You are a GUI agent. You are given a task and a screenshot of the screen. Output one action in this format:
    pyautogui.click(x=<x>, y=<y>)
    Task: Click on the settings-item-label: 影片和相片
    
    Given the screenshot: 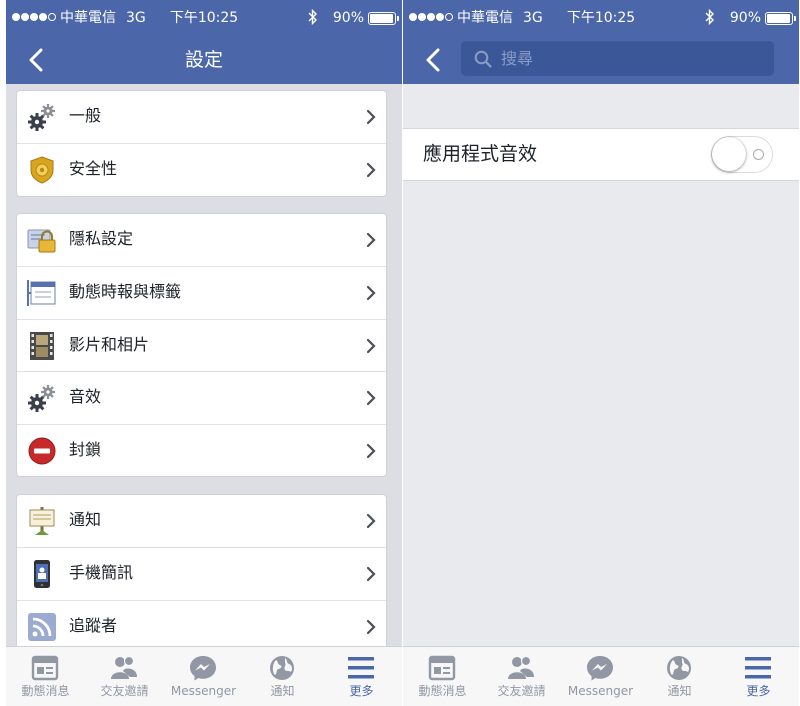 What is the action you would take?
    pyautogui.click(x=109, y=344)
    